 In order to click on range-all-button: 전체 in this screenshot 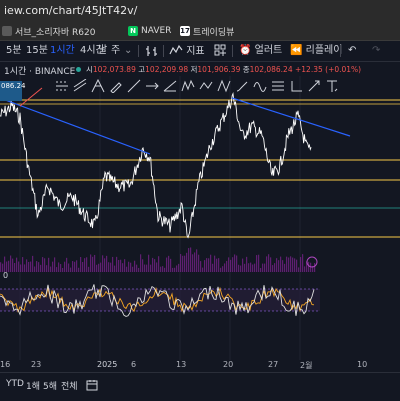, I will do `click(69, 385)`.